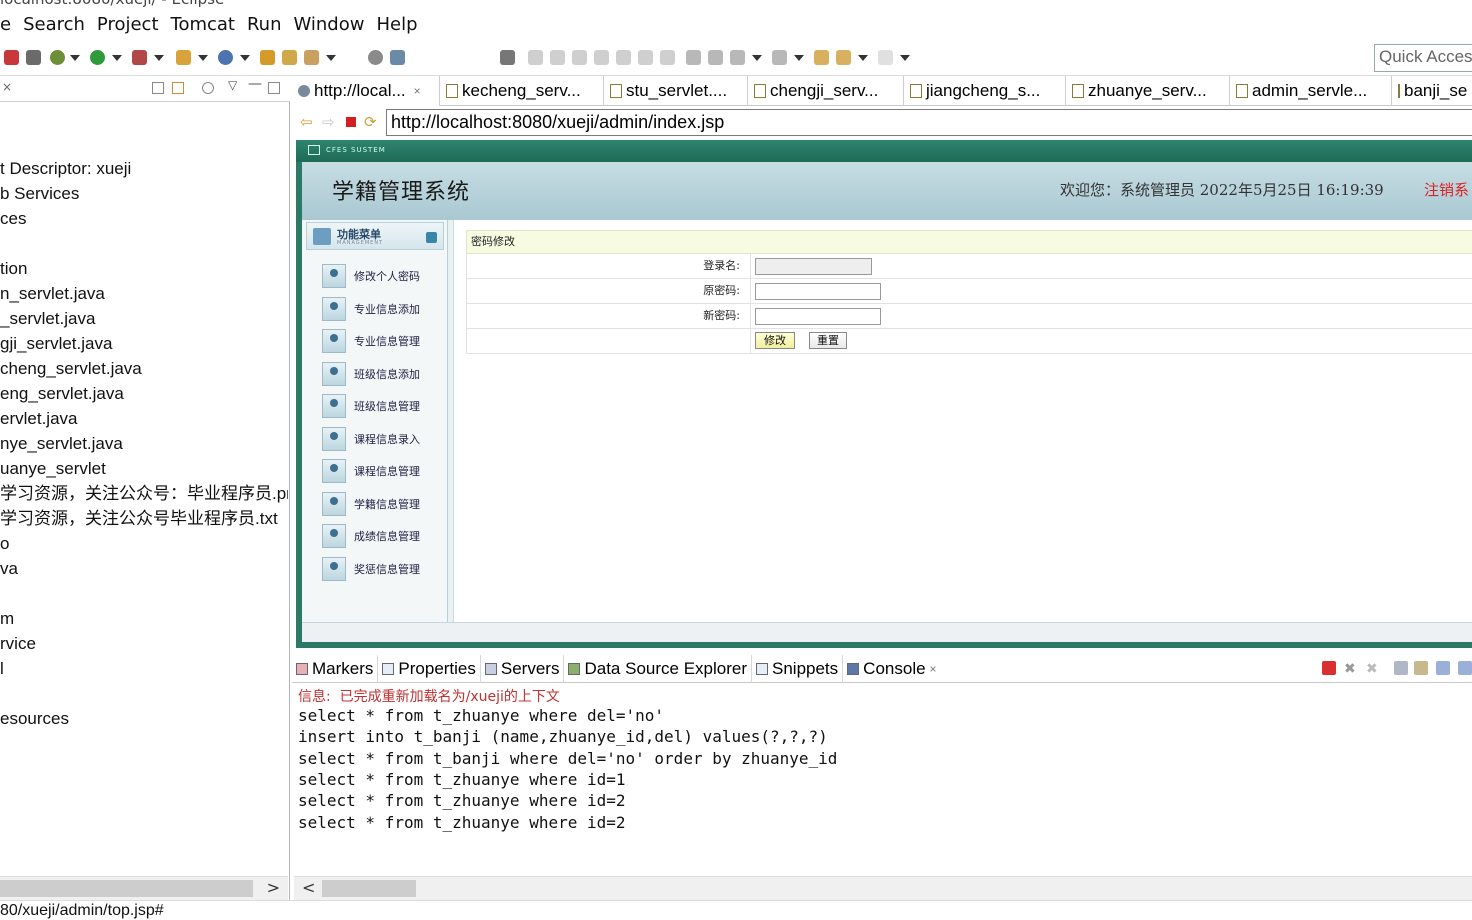  Describe the element at coordinates (818, 316) in the screenshot. I see `new-password-input` at that location.